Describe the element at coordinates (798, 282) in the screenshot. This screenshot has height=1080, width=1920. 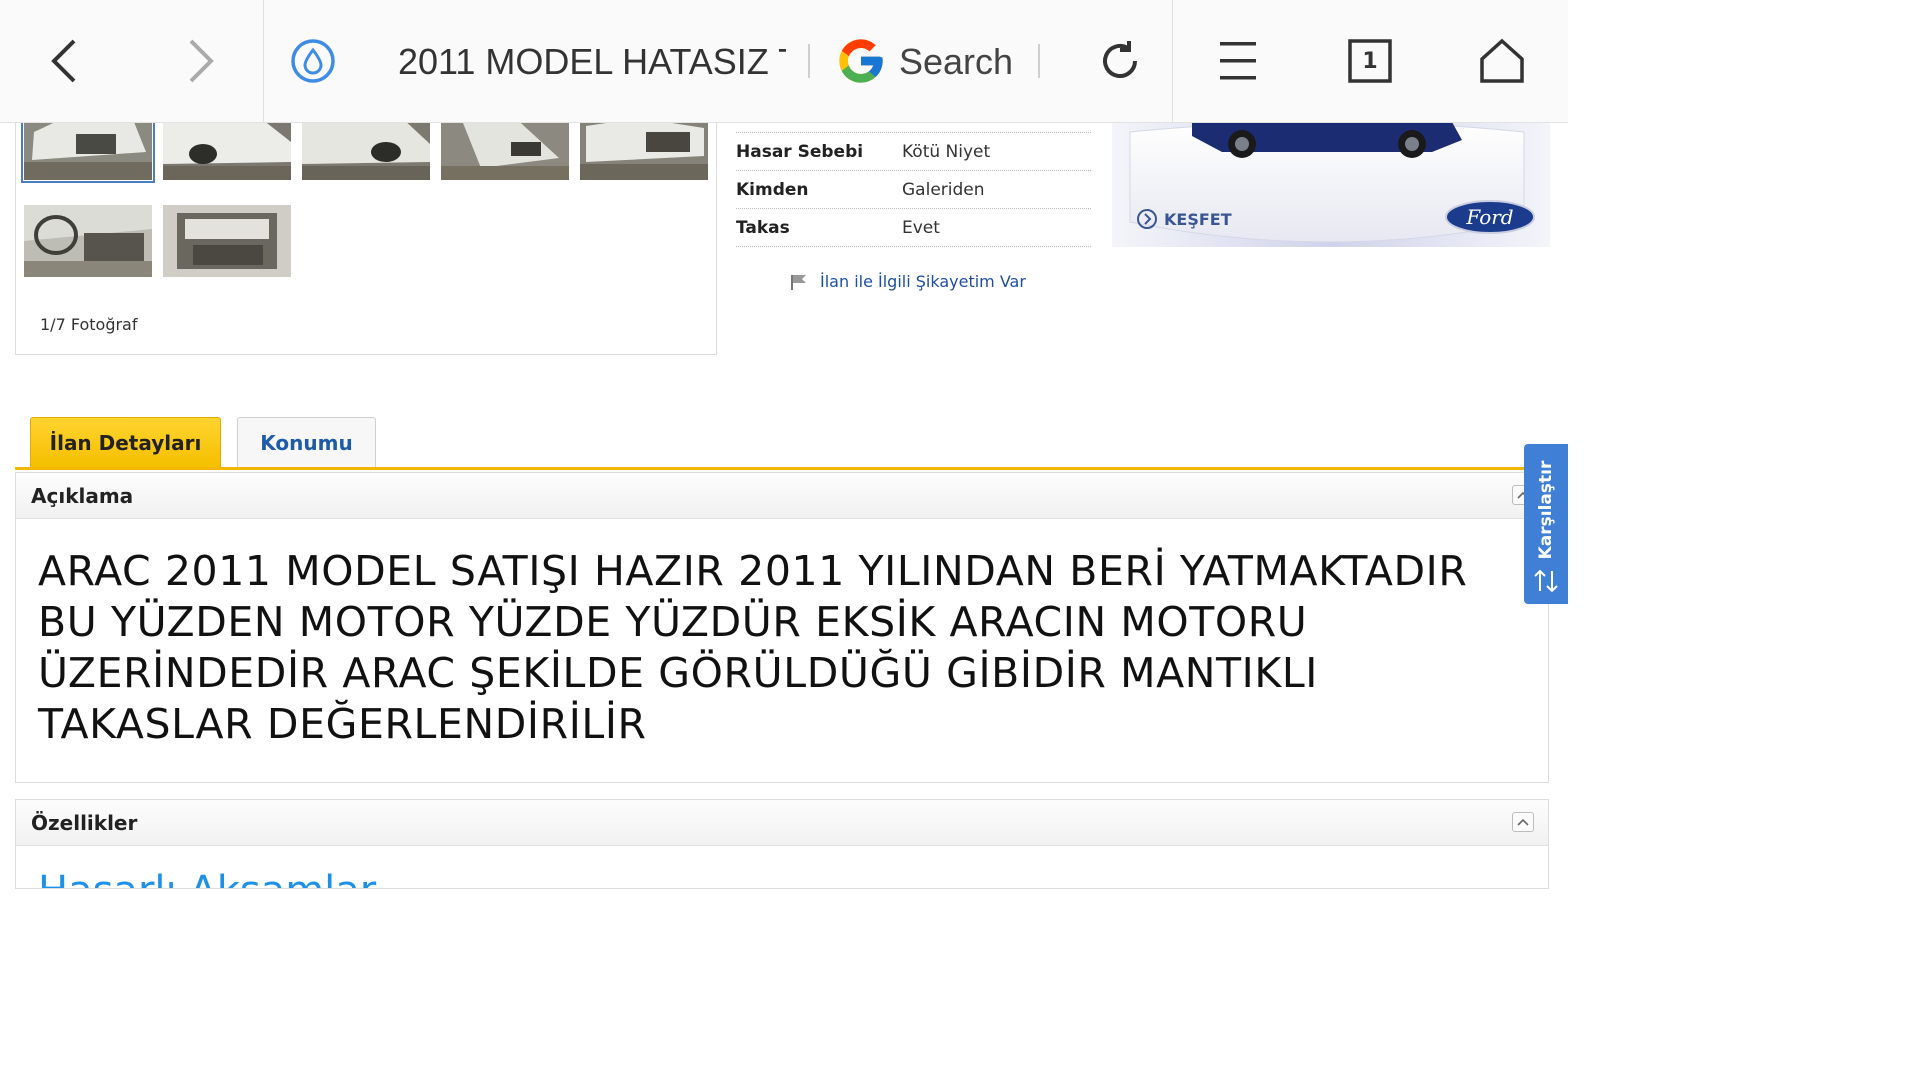
I see `flag-icon` at that location.